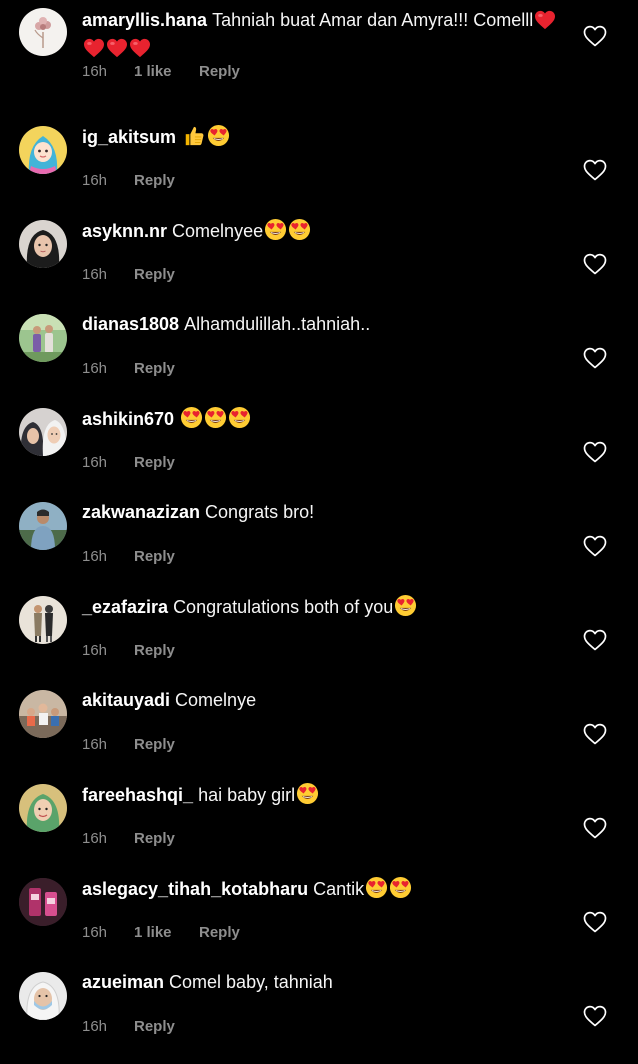 This screenshot has height=1064, width=638. Describe the element at coordinates (128, 419) in the screenshot. I see `comment-username: ashikin670` at that location.